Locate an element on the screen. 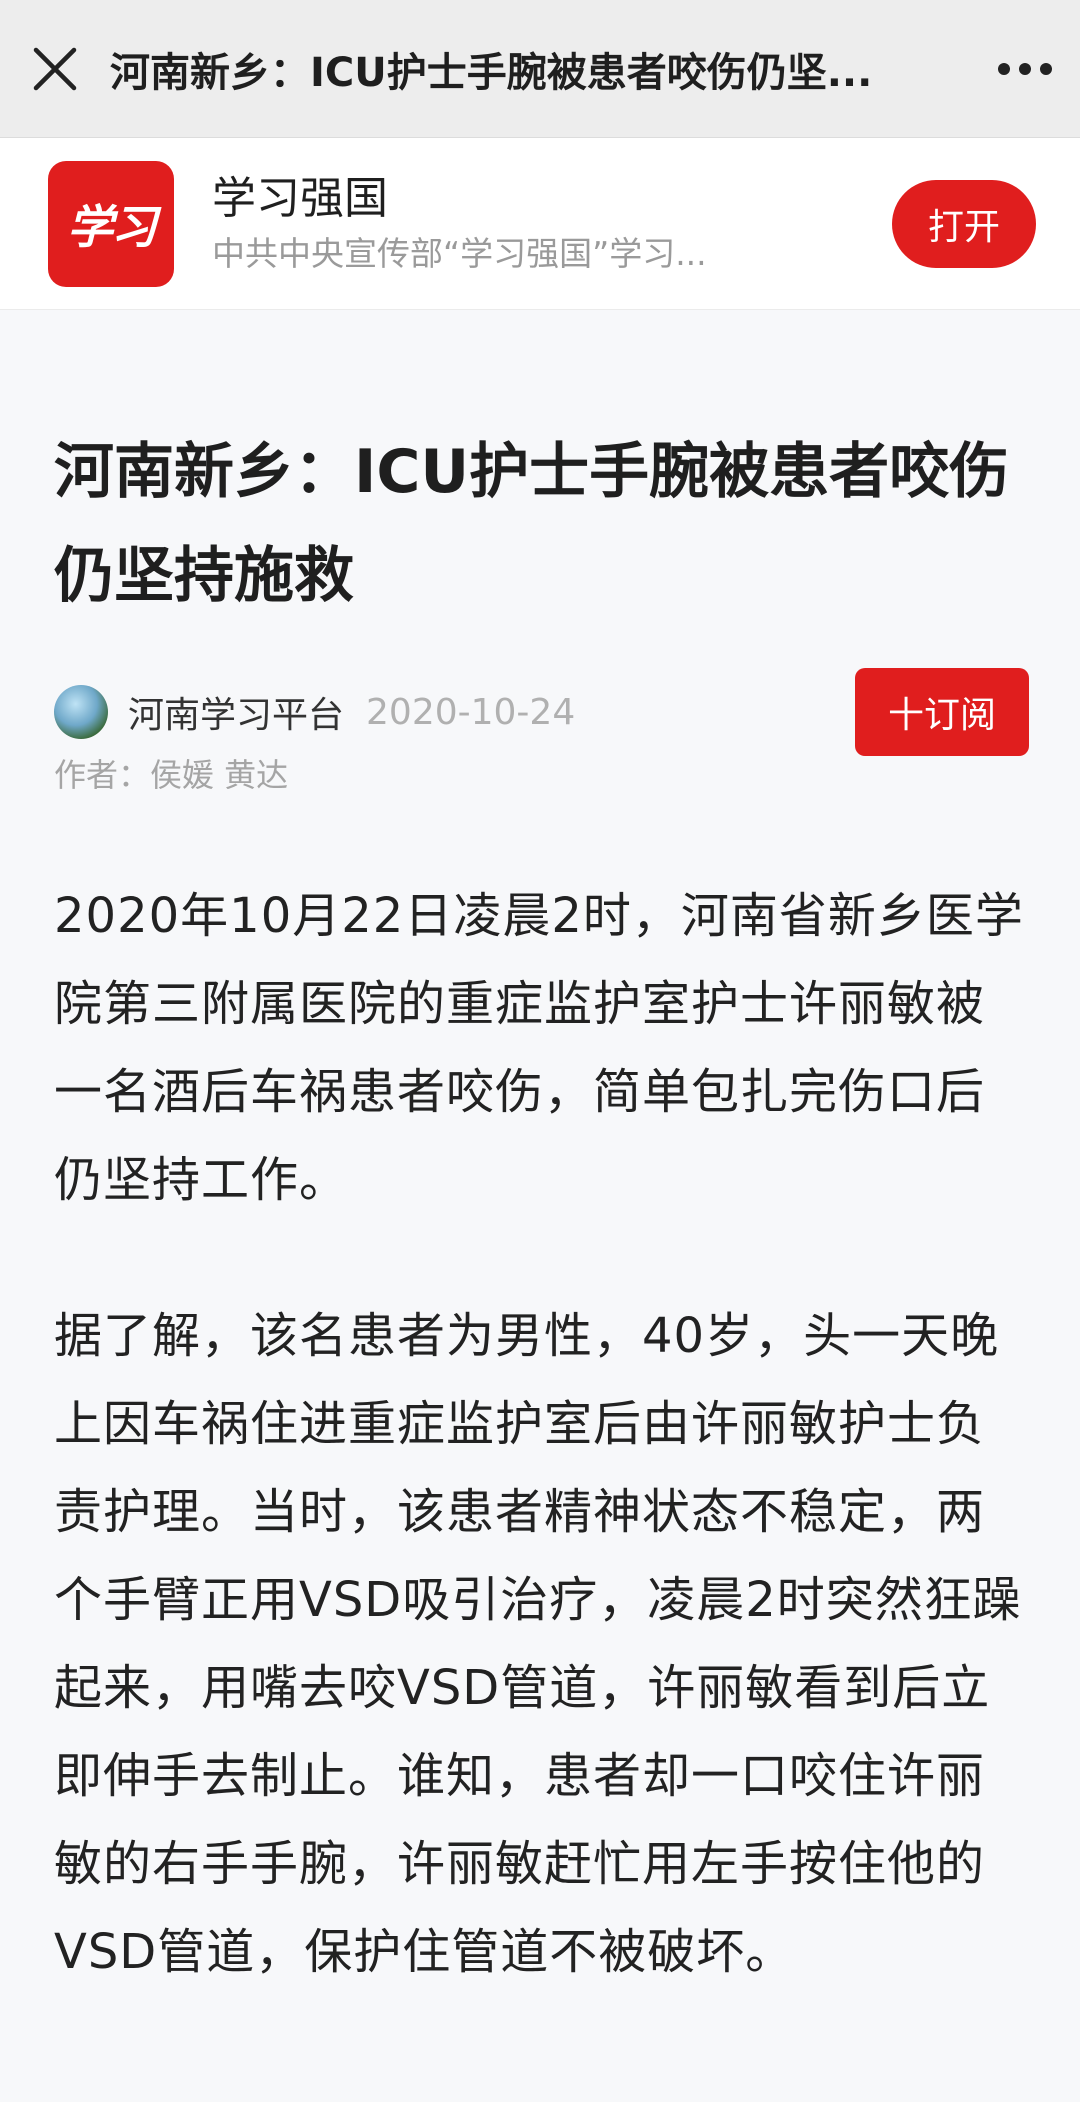 This screenshot has height=2102, width=1080. more-options-button is located at coordinates (1025, 69).